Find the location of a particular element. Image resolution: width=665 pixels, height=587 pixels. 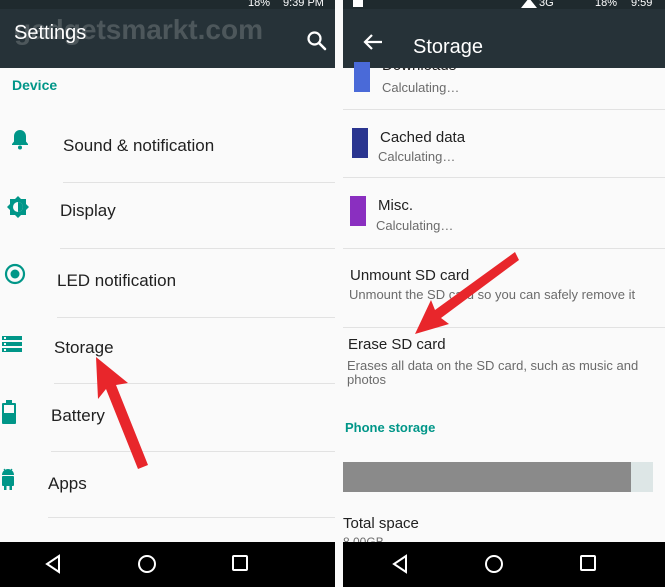

storage-usage-bar is located at coordinates (498, 477).